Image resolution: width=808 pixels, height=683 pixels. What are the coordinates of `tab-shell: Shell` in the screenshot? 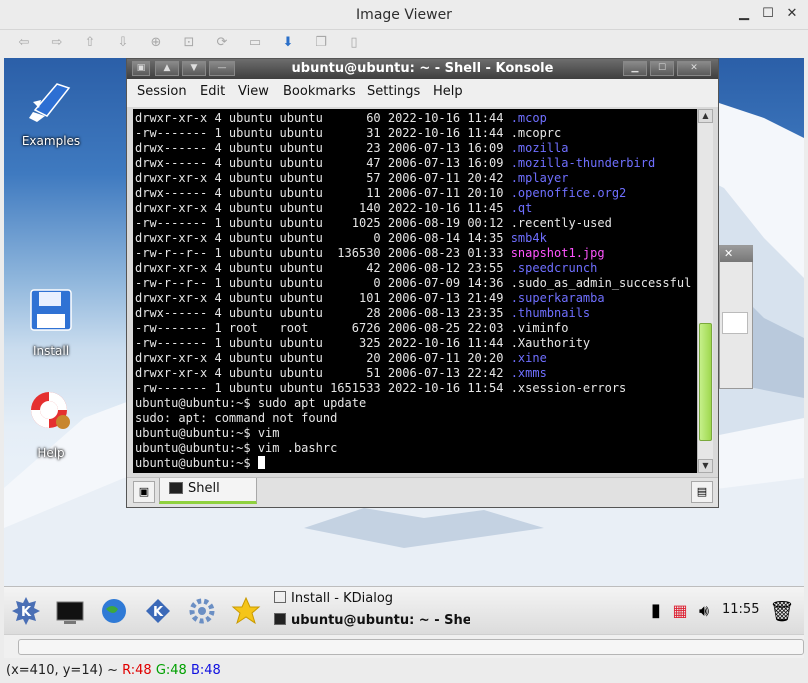 It's located at (208, 491).